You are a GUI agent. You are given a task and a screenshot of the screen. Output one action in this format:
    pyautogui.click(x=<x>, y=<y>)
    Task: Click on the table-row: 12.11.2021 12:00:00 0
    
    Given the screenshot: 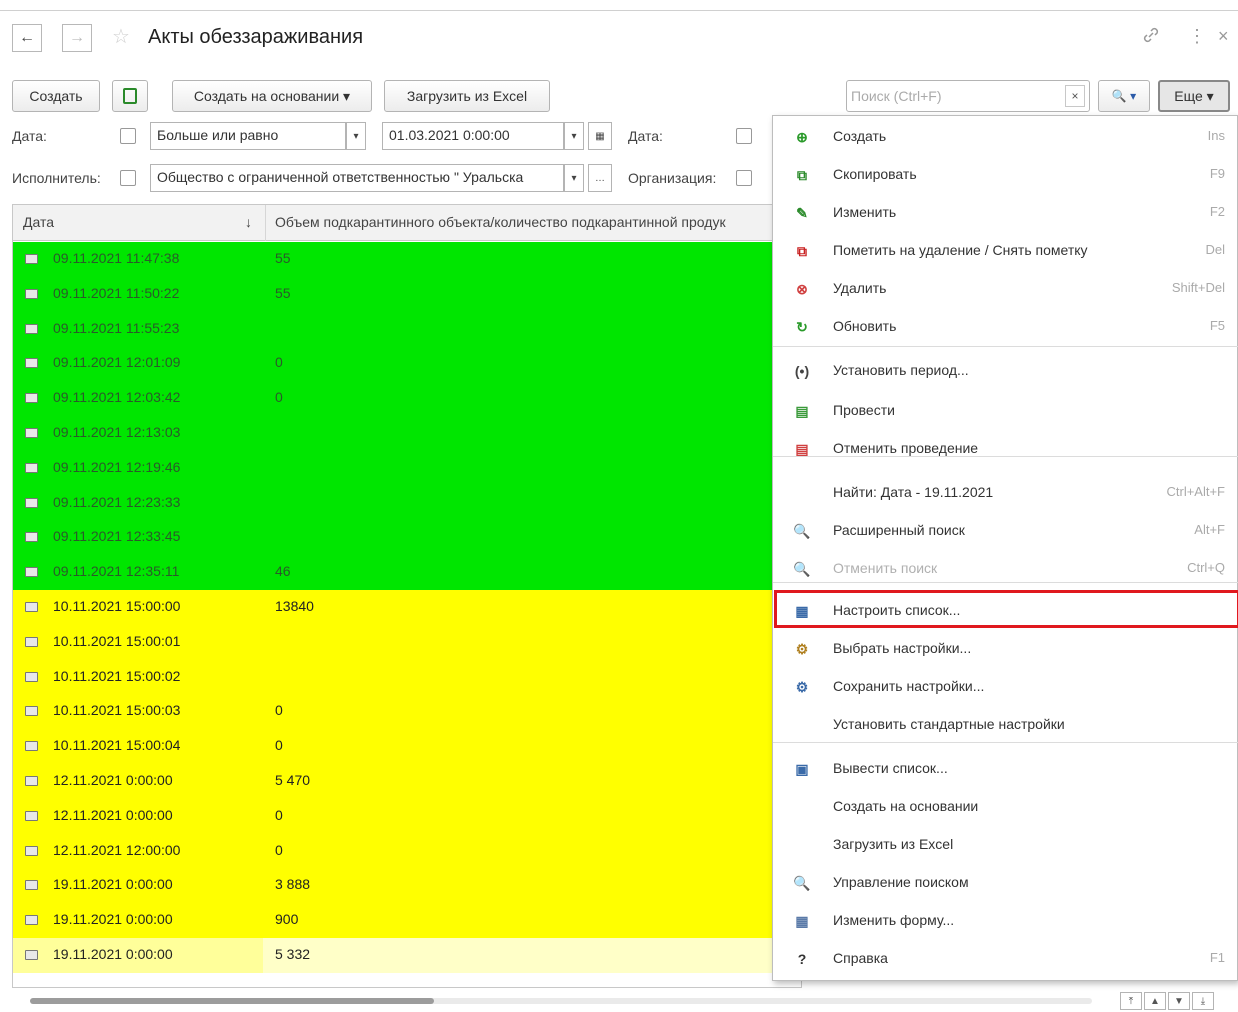 What is the action you would take?
    pyautogui.click(x=407, y=851)
    